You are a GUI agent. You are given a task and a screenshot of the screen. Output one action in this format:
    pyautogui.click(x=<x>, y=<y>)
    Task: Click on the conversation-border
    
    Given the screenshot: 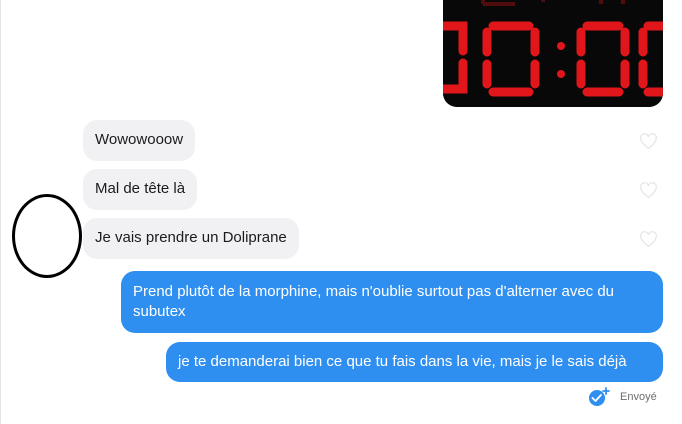 What is the action you would take?
    pyautogui.click(x=0, y=212)
    